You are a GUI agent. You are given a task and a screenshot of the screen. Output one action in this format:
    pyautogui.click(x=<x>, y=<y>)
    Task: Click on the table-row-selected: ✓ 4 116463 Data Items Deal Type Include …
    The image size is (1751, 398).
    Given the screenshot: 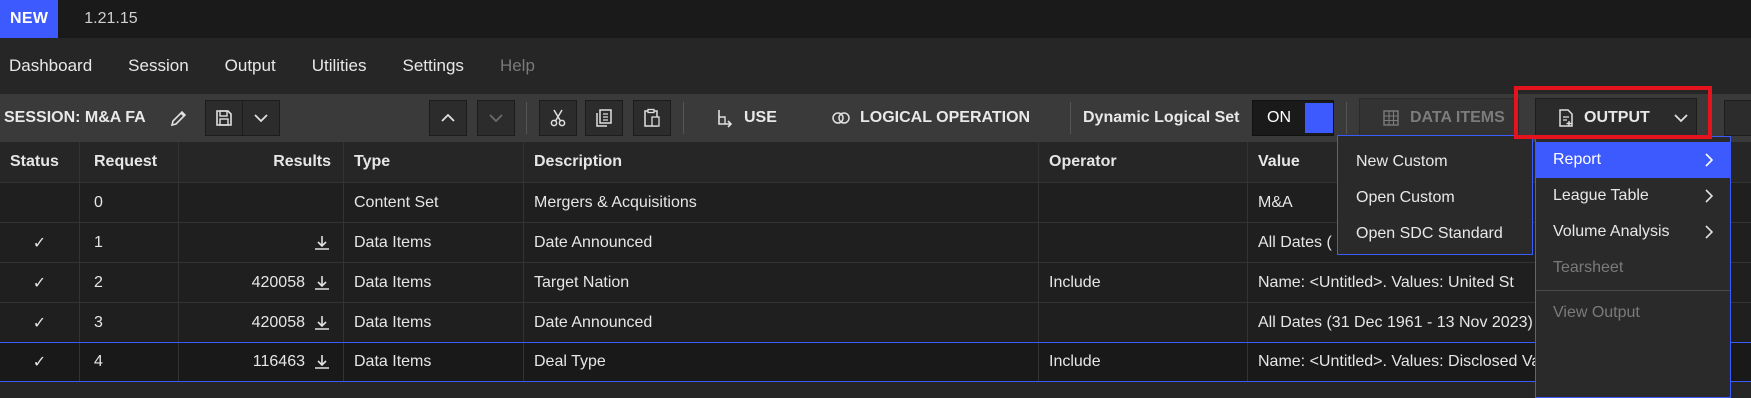 What is the action you would take?
    pyautogui.click(x=875, y=362)
    